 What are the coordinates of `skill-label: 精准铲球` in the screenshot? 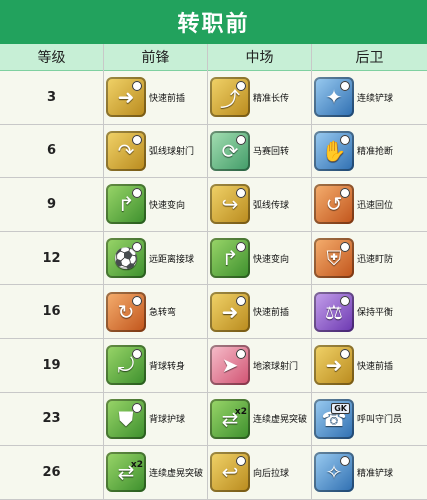 It's located at (375, 473).